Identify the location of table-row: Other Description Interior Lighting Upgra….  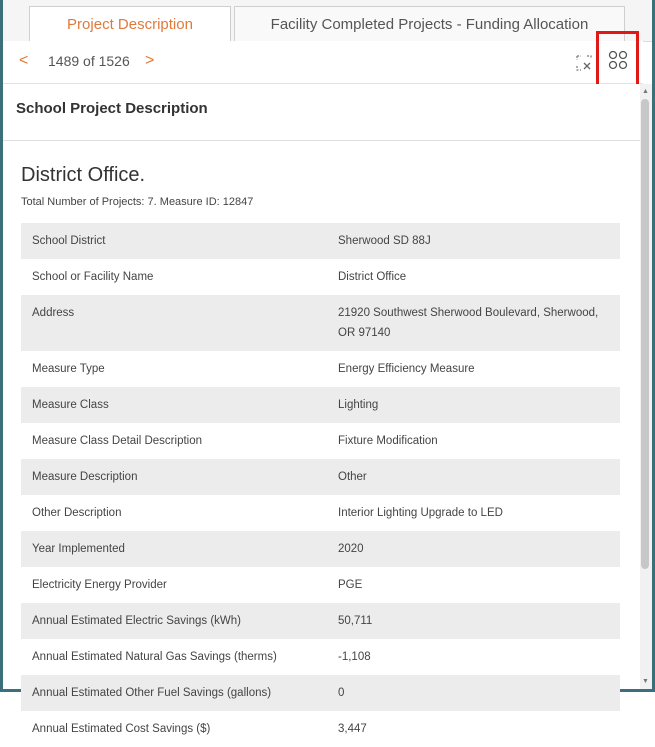
(320, 513).